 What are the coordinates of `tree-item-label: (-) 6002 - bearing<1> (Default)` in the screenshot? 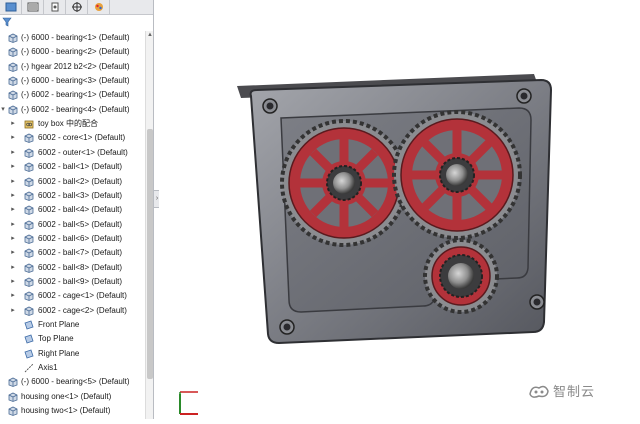 It's located at (75, 95).